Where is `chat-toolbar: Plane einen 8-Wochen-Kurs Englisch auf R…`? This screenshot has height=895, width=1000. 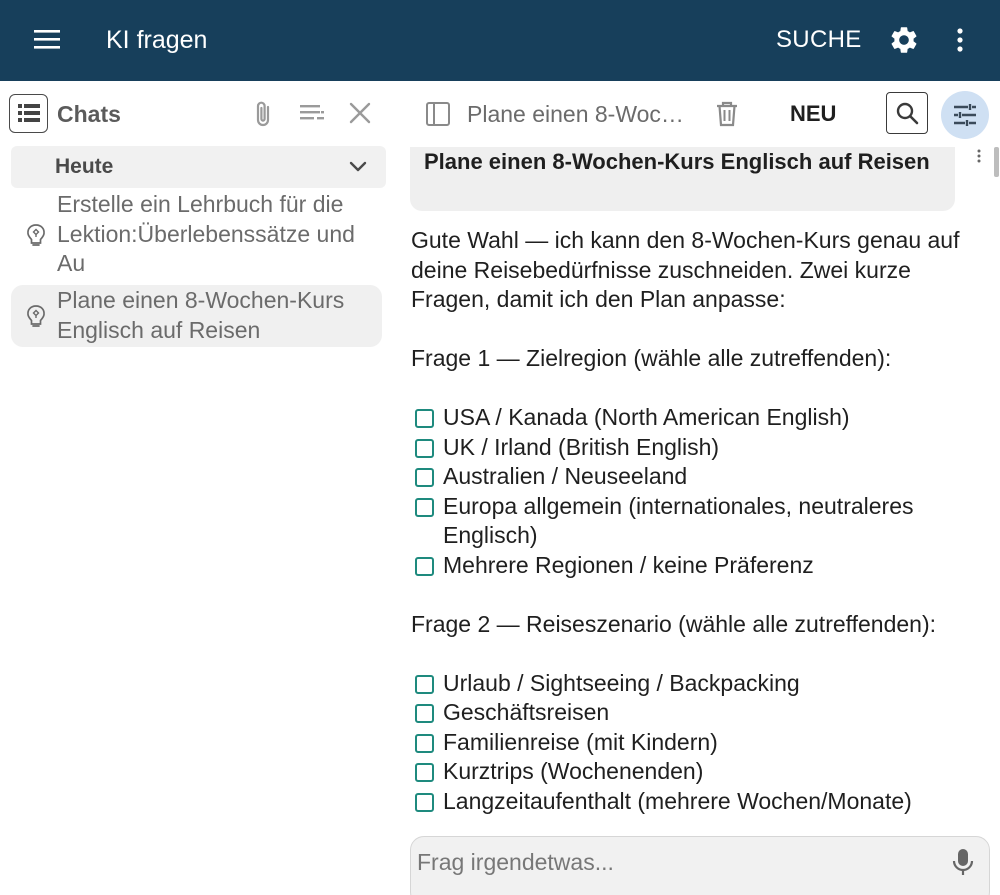
chat-toolbar: Plane einen 8-Wochen-Kurs Englisch auf R… is located at coordinates (697, 114).